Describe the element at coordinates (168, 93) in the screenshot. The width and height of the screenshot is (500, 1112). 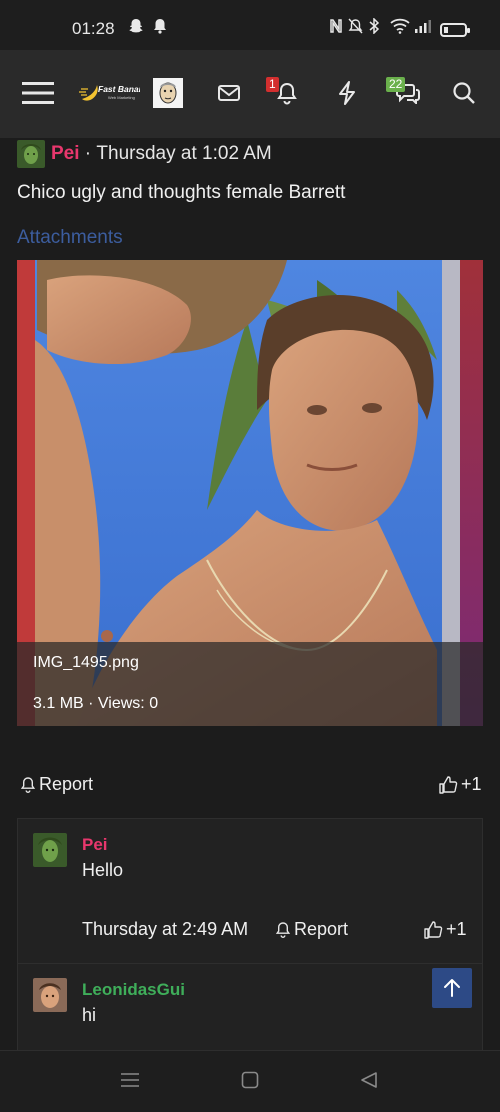
I see `user-avatar` at that location.